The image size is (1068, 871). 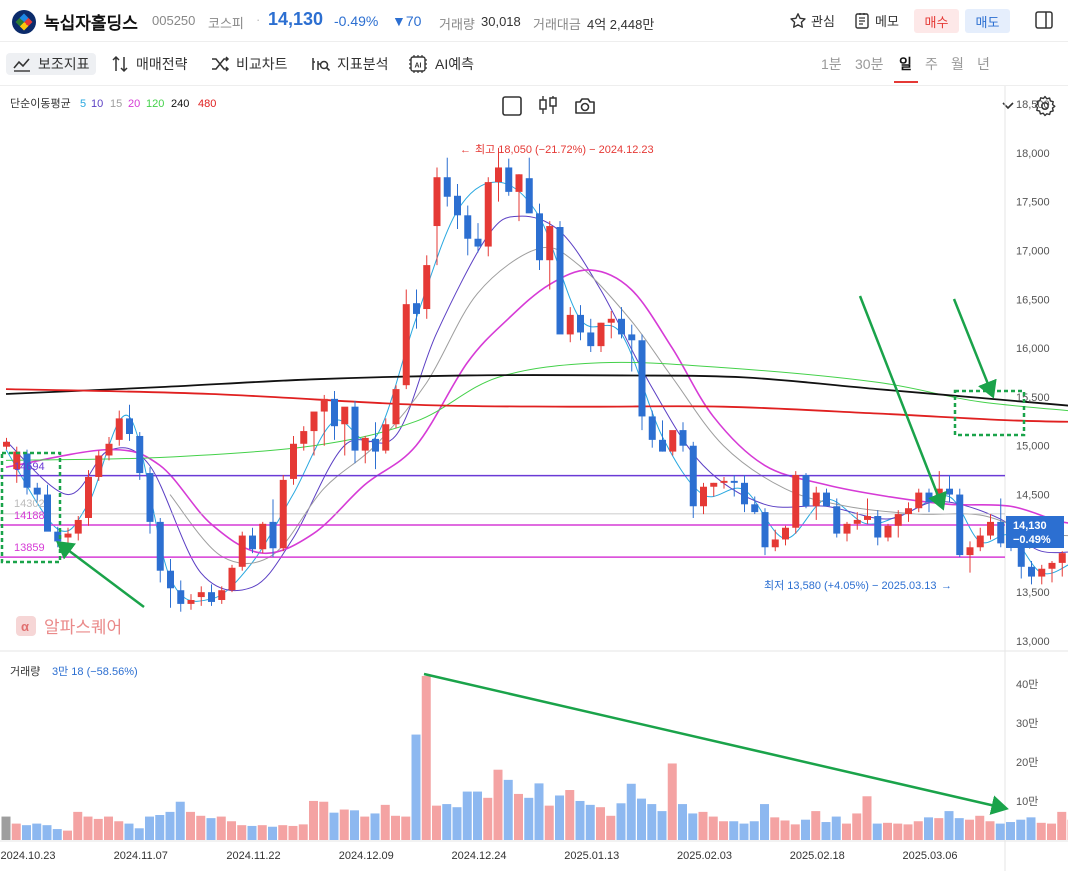 What do you see at coordinates (869, 64) in the screenshot?
I see `timeframe-30min: 30분` at bounding box center [869, 64].